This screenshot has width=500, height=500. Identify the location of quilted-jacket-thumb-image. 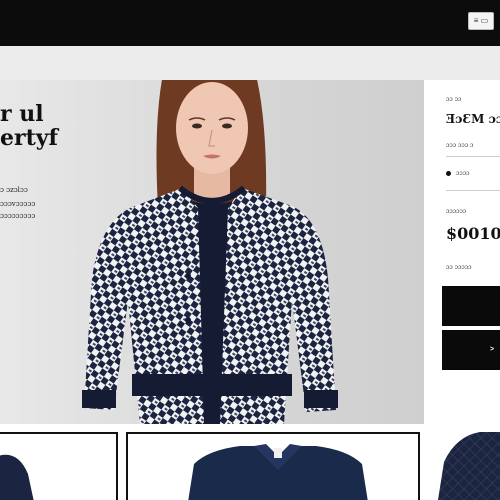
(469, 466).